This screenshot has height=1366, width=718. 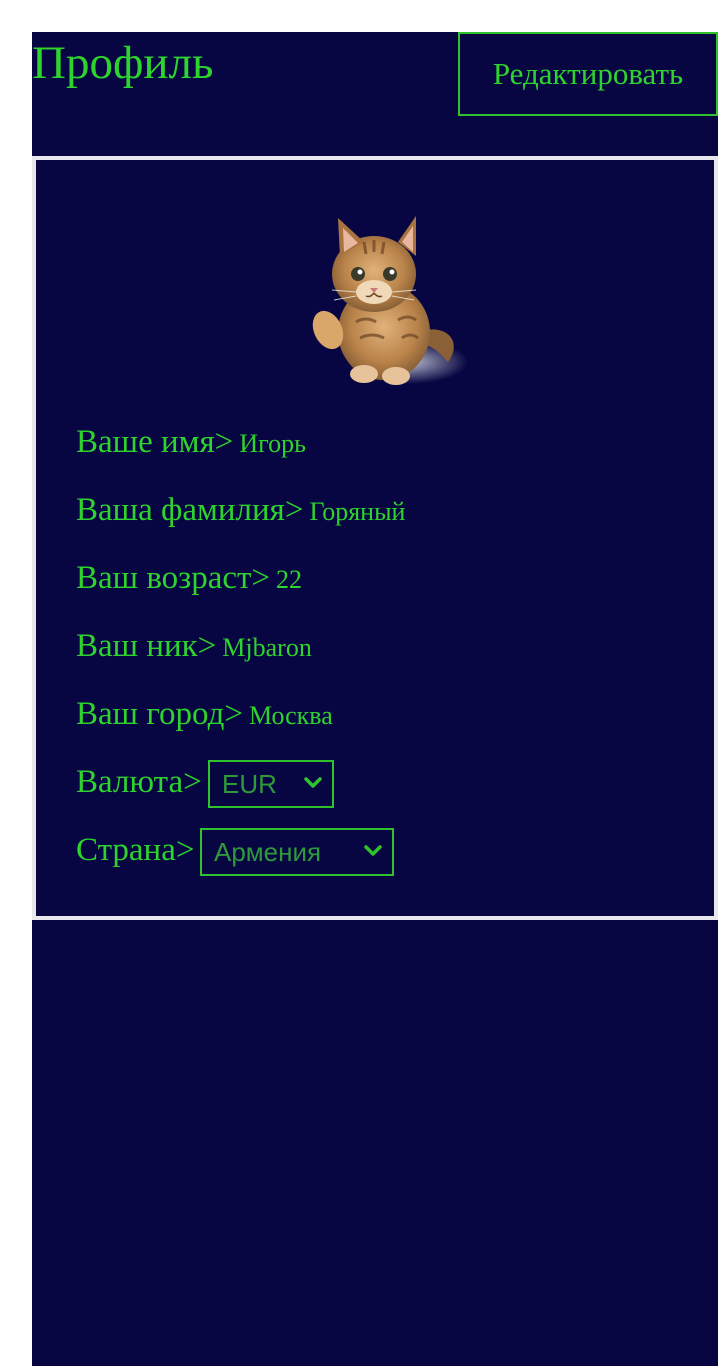 I want to click on age-value: 22, so click(x=289, y=579).